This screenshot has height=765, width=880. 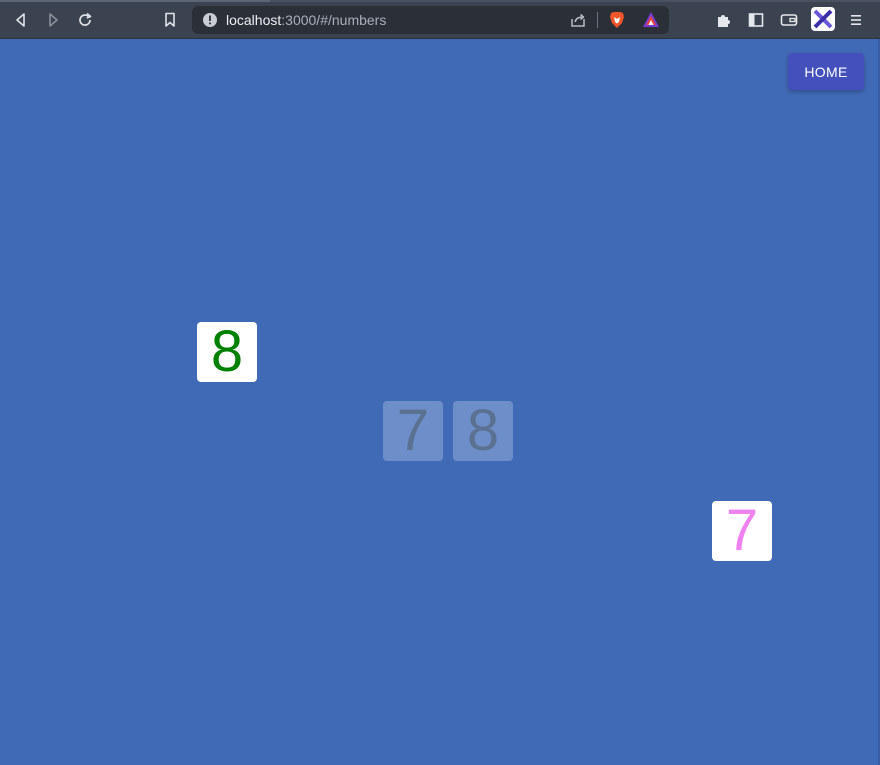 What do you see at coordinates (826, 71) in the screenshot?
I see `home-button: HOME` at bounding box center [826, 71].